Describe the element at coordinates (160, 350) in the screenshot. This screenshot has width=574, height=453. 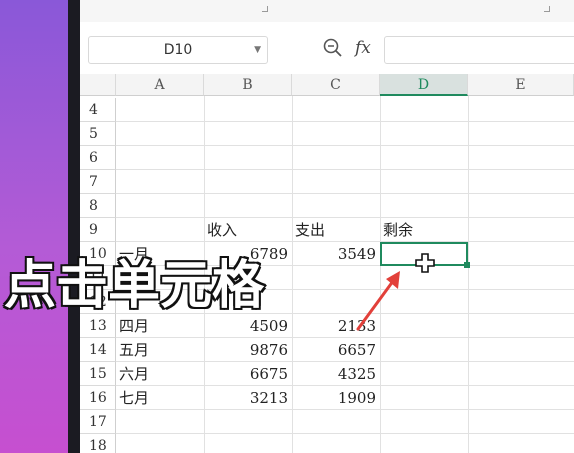
I see `cell-a14: 五月` at that location.